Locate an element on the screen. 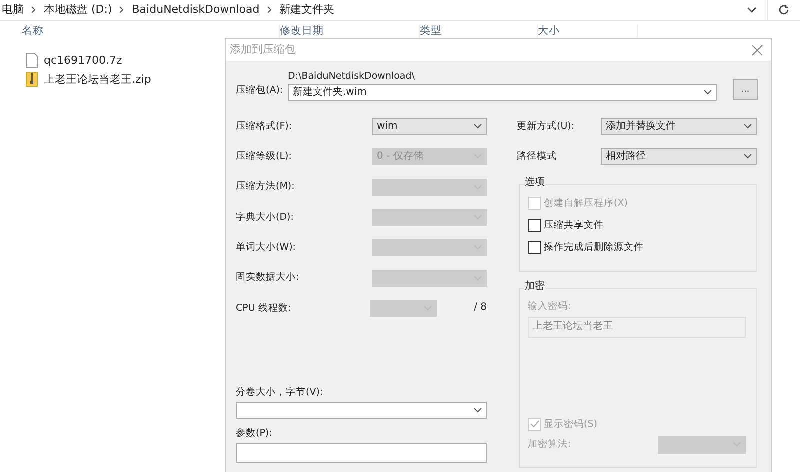 The width and height of the screenshot is (800, 472). thread-count: / 8 is located at coordinates (480, 308).